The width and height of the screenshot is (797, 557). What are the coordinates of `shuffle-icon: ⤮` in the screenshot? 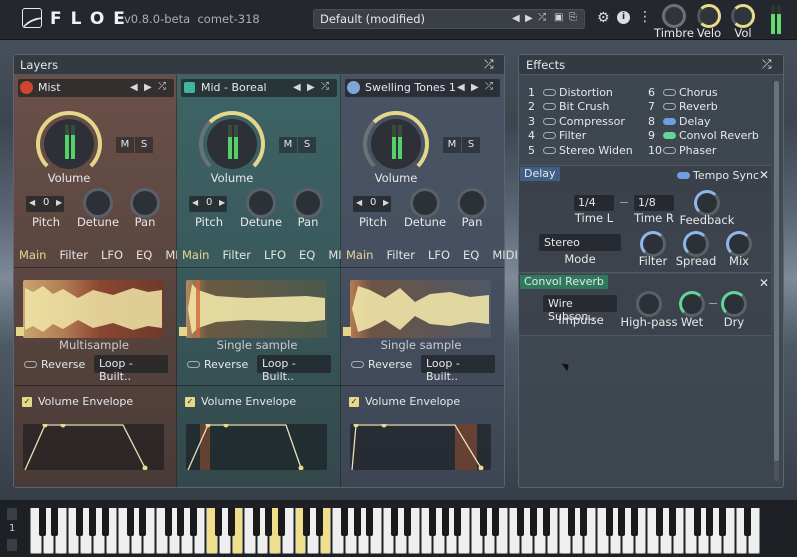 It's located at (542, 17).